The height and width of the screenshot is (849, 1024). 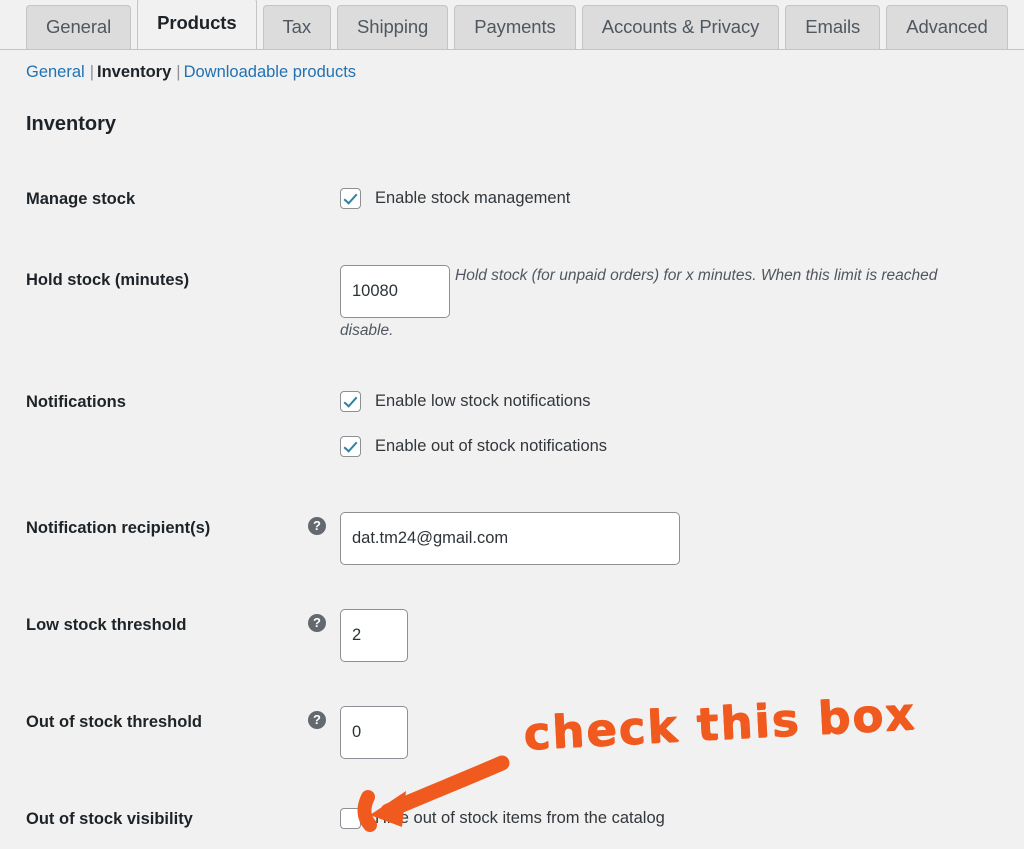 I want to click on field-out-of-stock-visibility: Hide out of stock items from the catalog, so click(x=502, y=818).